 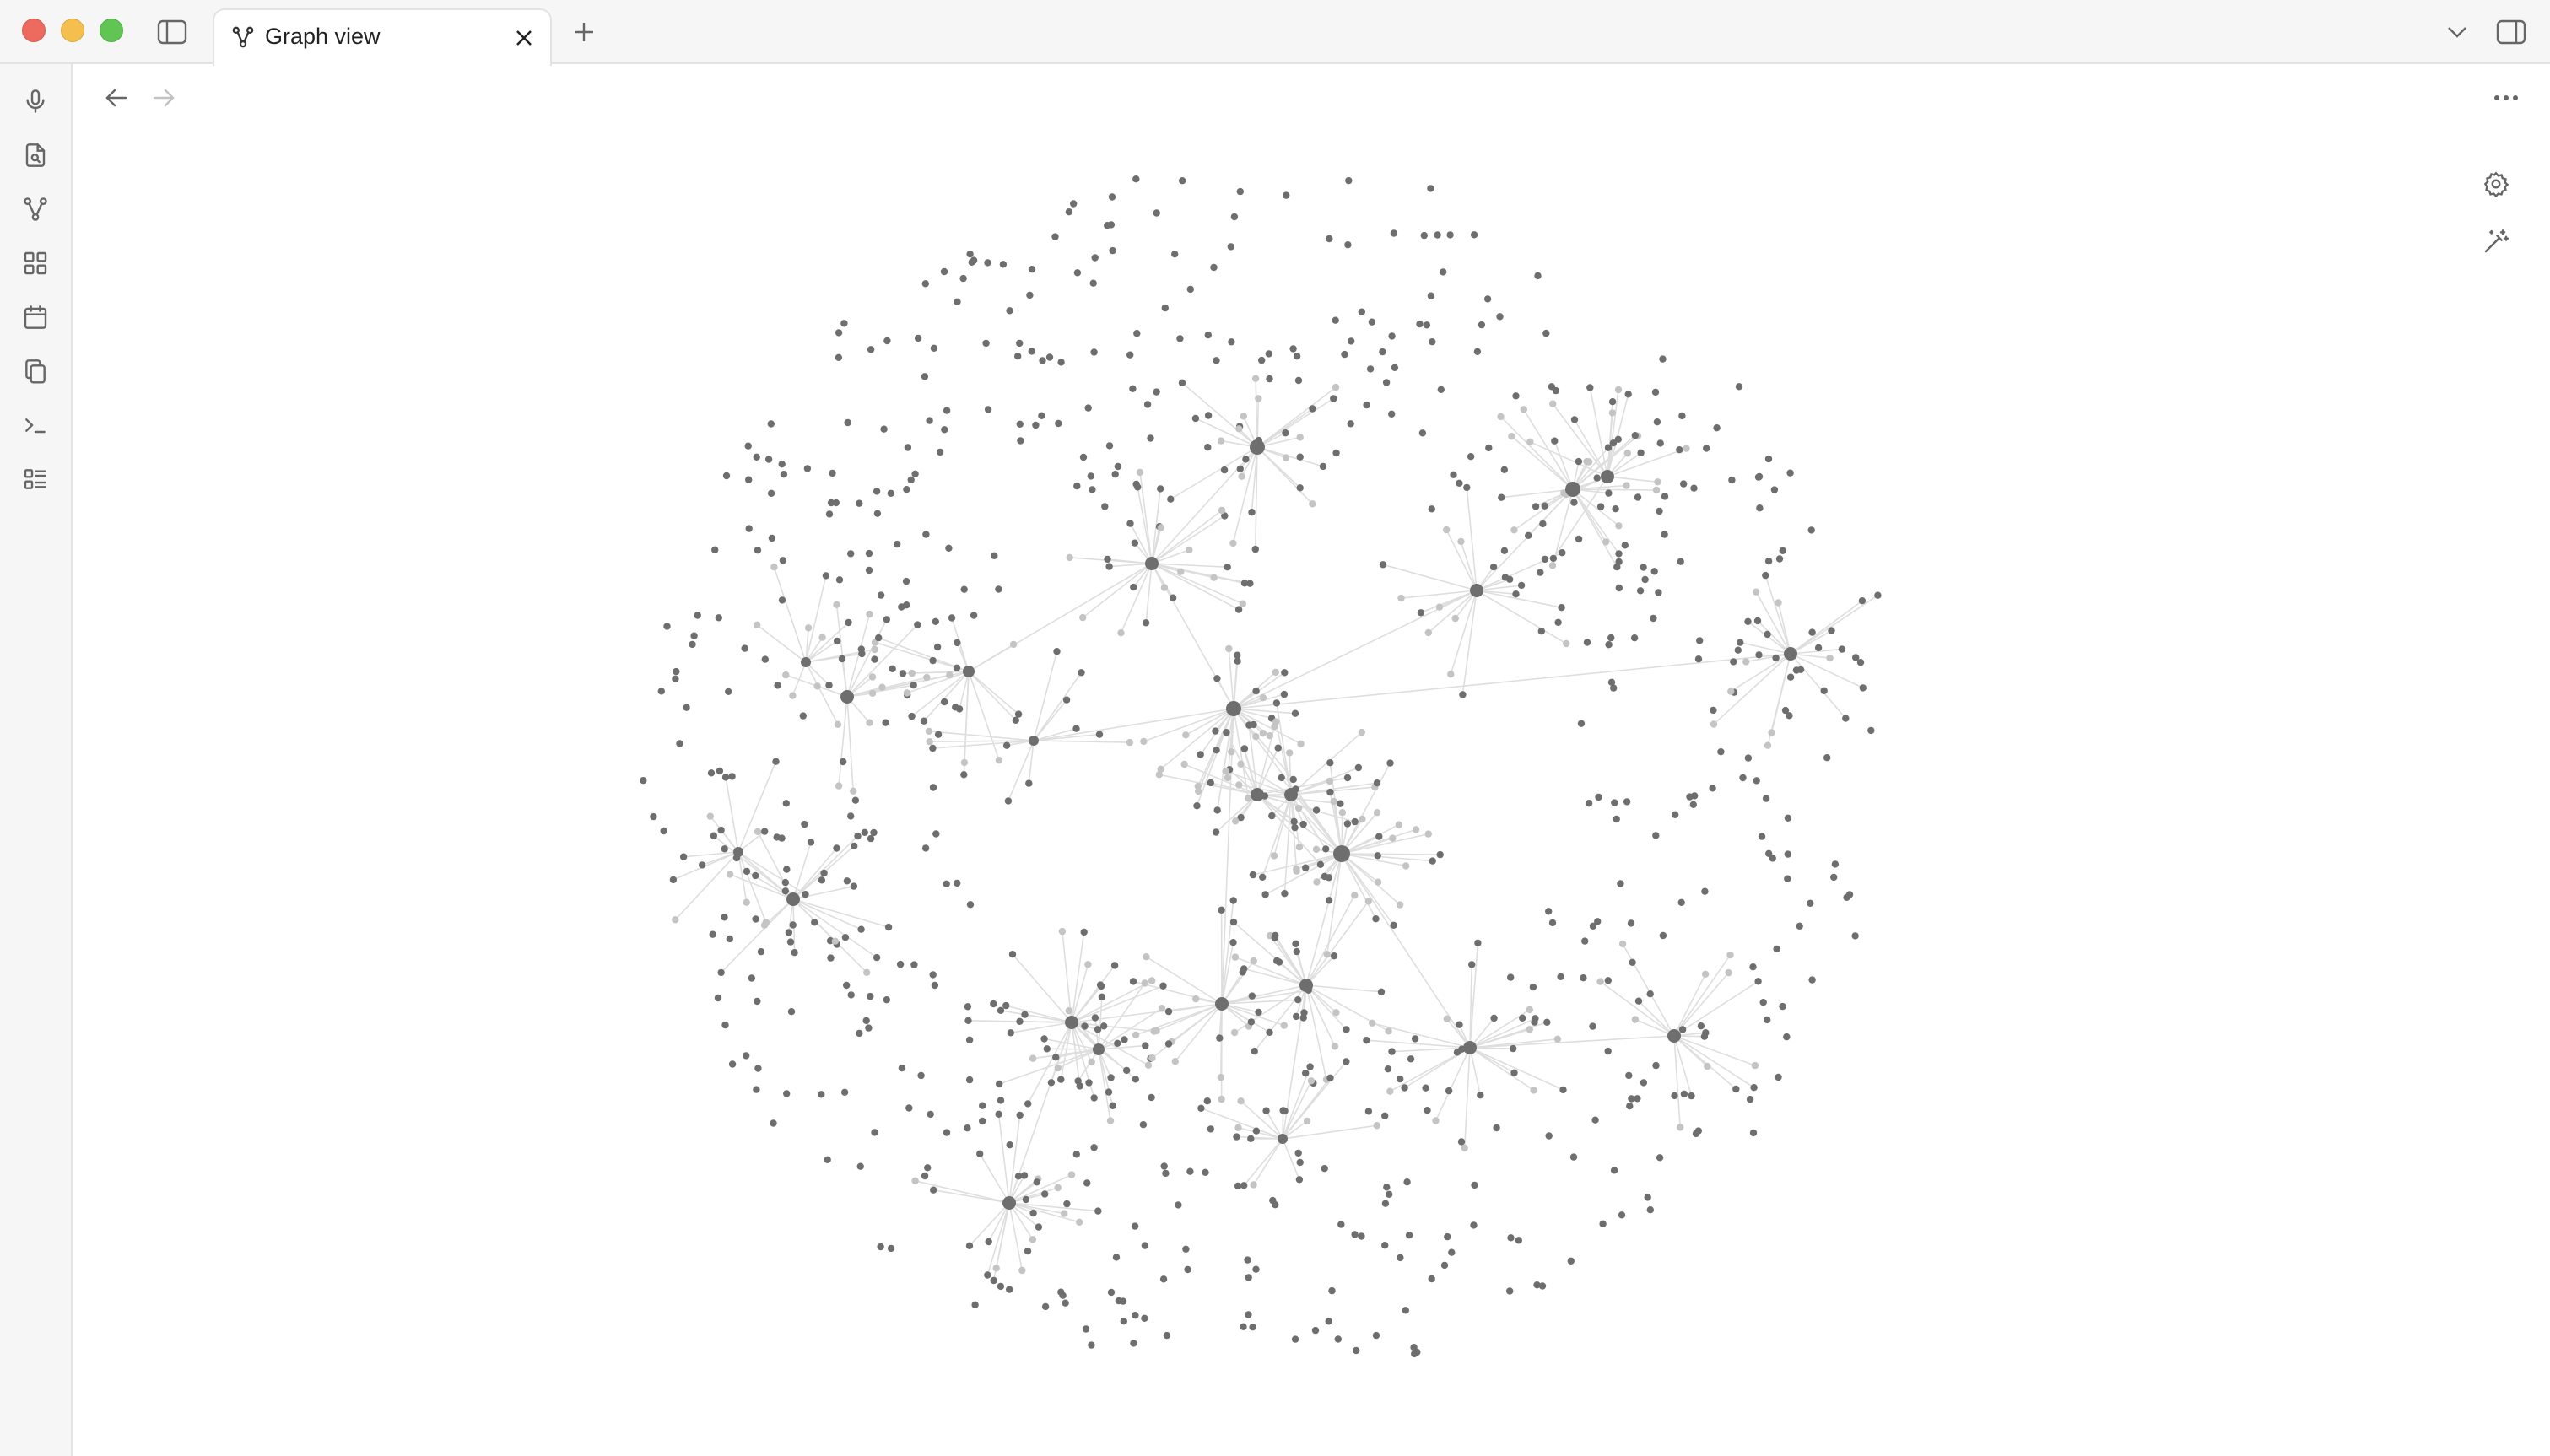 I want to click on more-options-button, so click(x=2506, y=98).